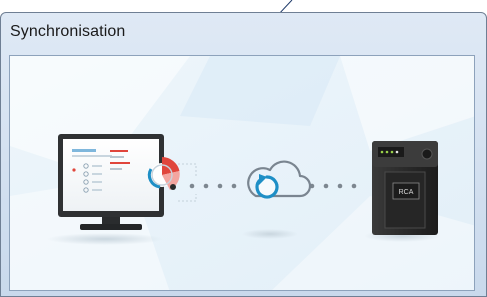 This screenshot has height=297, width=487. I want to click on window-title: Synchronisation, so click(68, 31).